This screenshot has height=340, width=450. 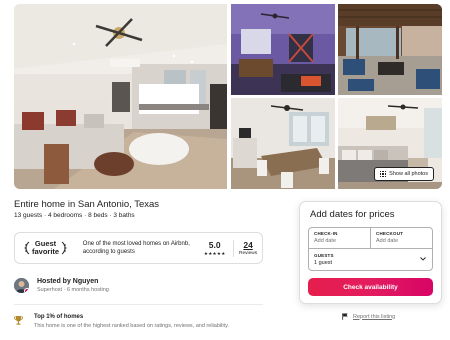 What do you see at coordinates (87, 204) in the screenshot?
I see `listing-title: Entire home in San Antonio, Texas` at bounding box center [87, 204].